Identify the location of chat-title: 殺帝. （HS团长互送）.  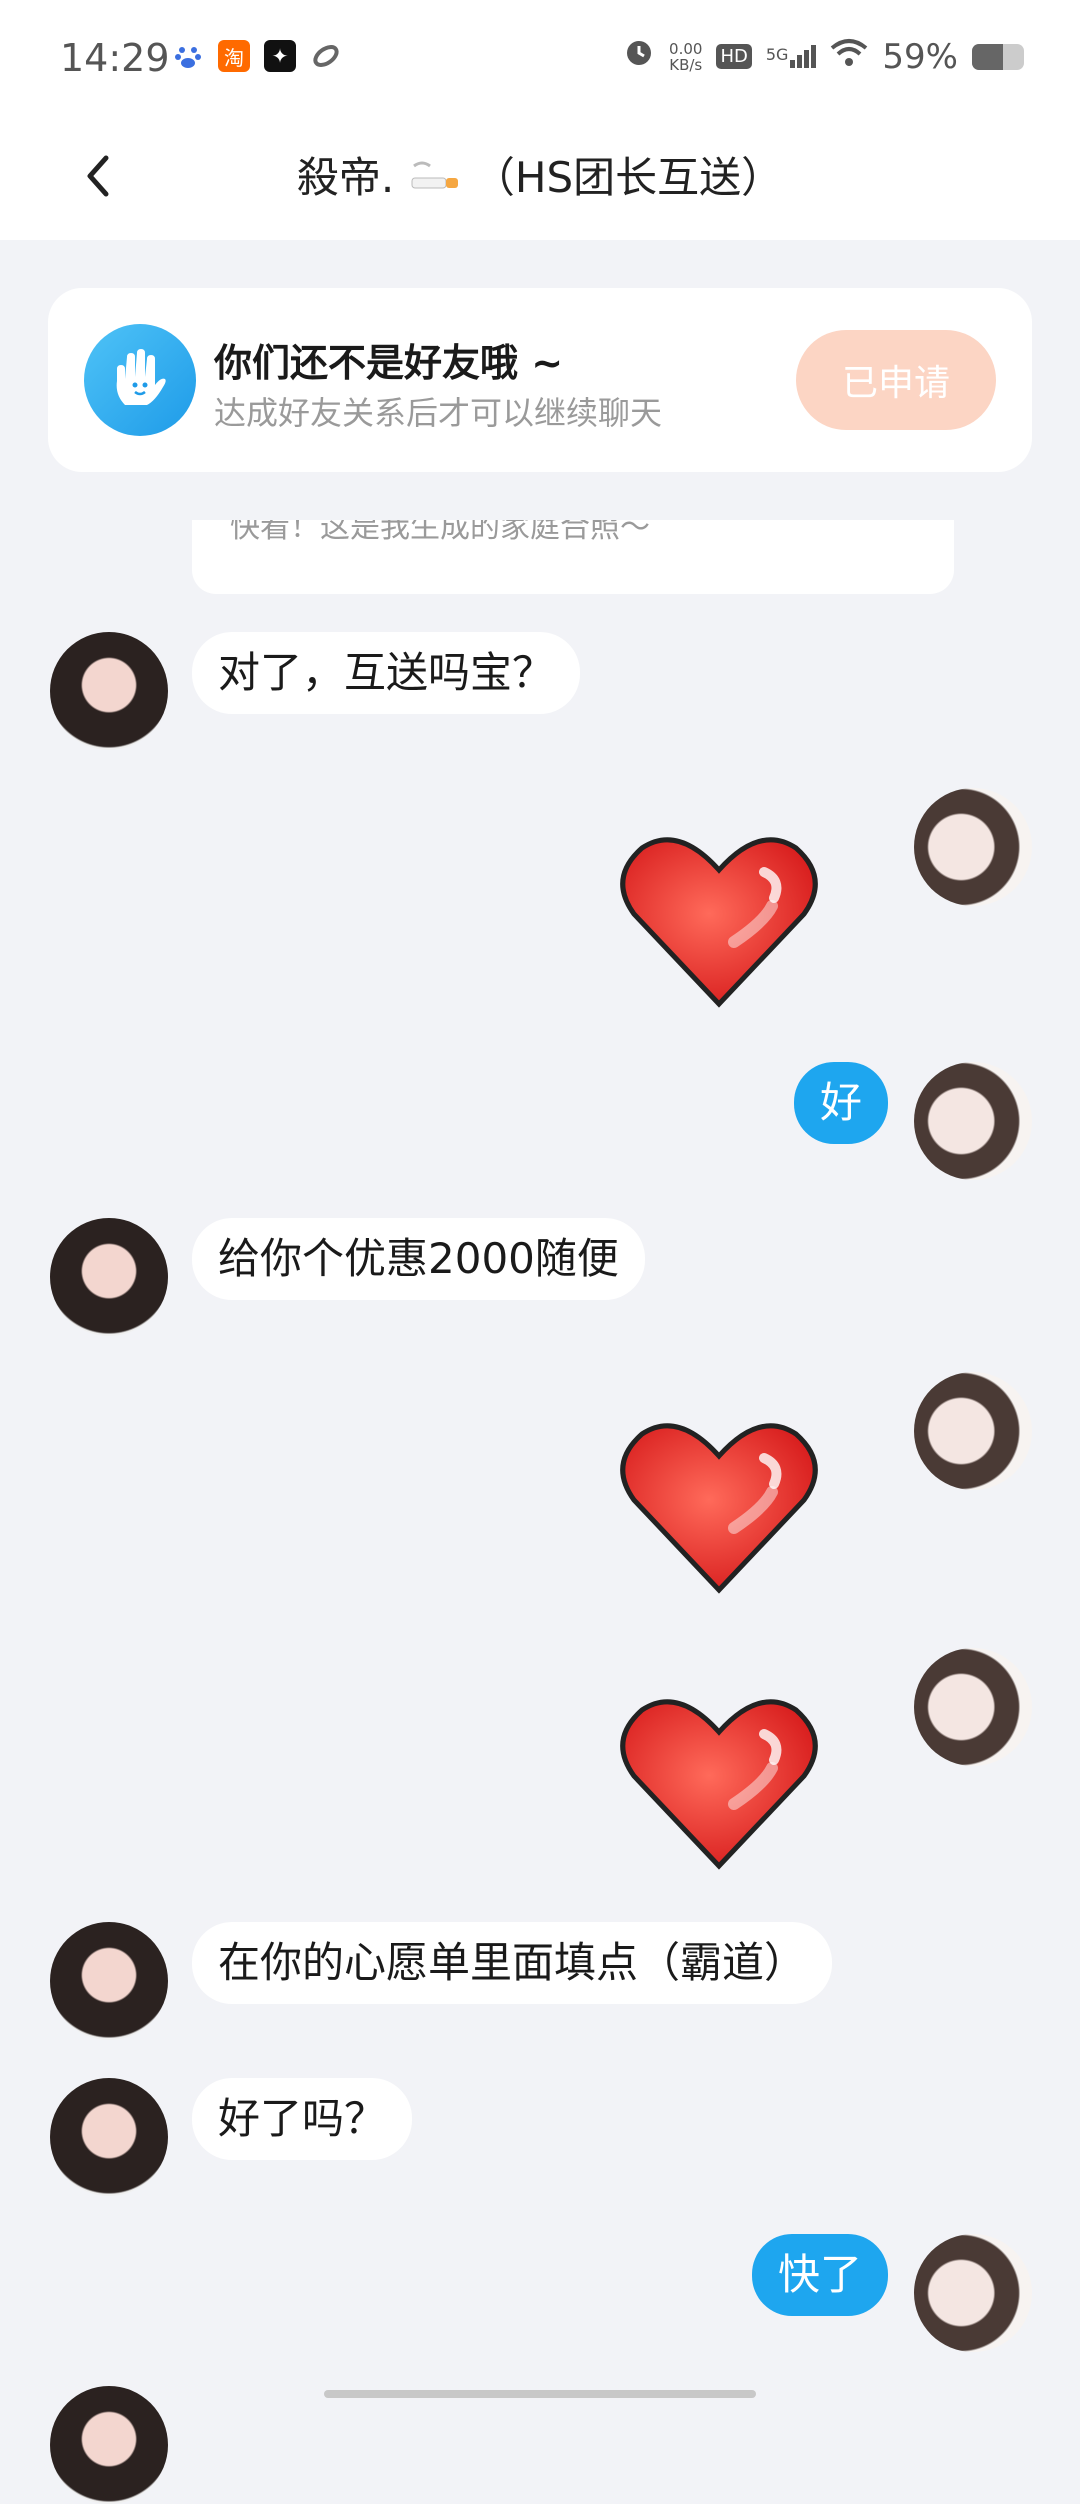
(540, 175).